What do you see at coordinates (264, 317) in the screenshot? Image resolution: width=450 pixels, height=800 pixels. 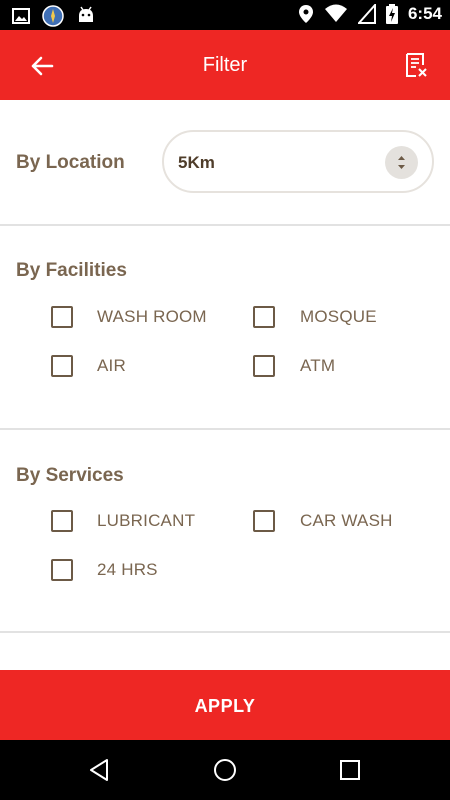 I see `checkbox-mosque` at bounding box center [264, 317].